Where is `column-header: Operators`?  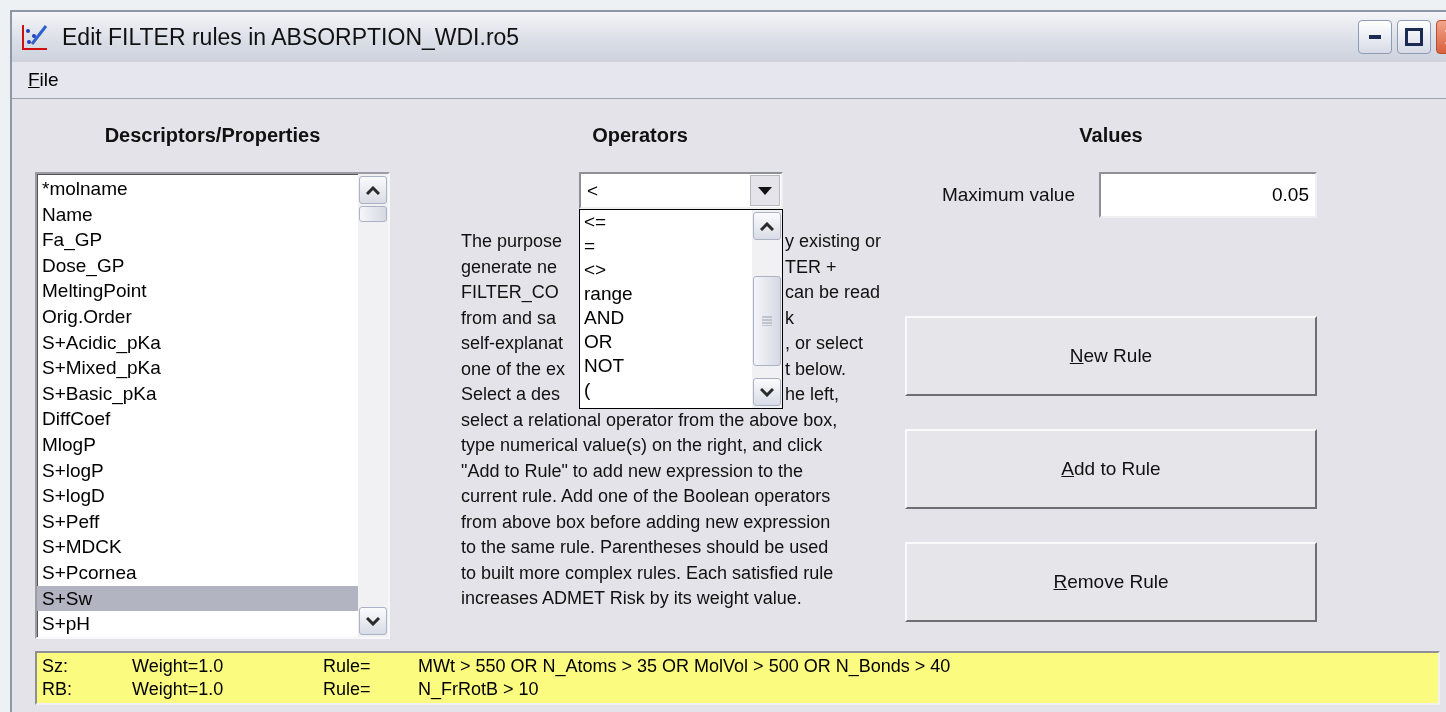
column-header: Operators is located at coordinates (640, 135).